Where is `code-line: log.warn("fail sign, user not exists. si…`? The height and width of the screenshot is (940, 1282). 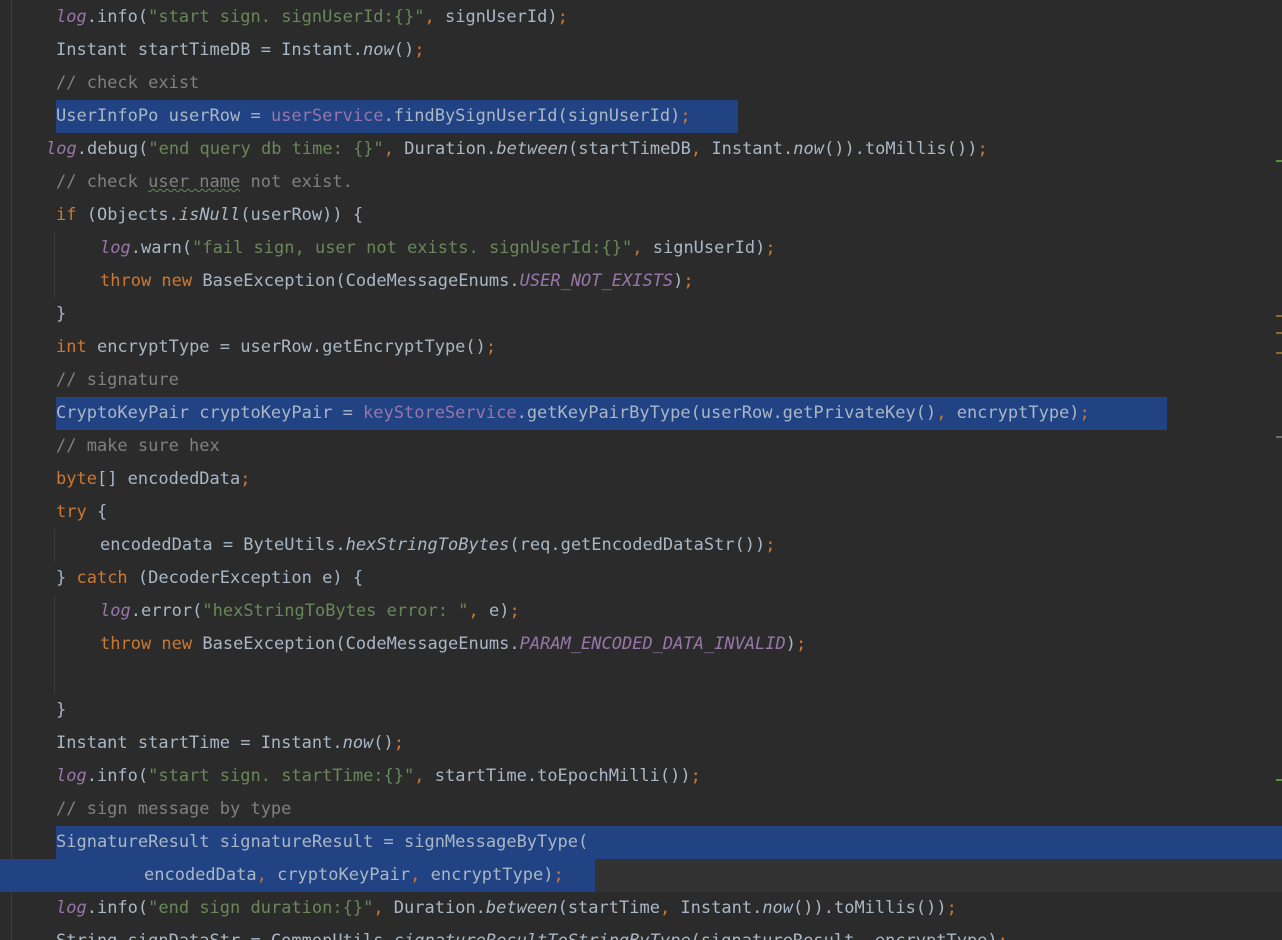 code-line: log.warn("fail sign, user not exists. si… is located at coordinates (641, 248).